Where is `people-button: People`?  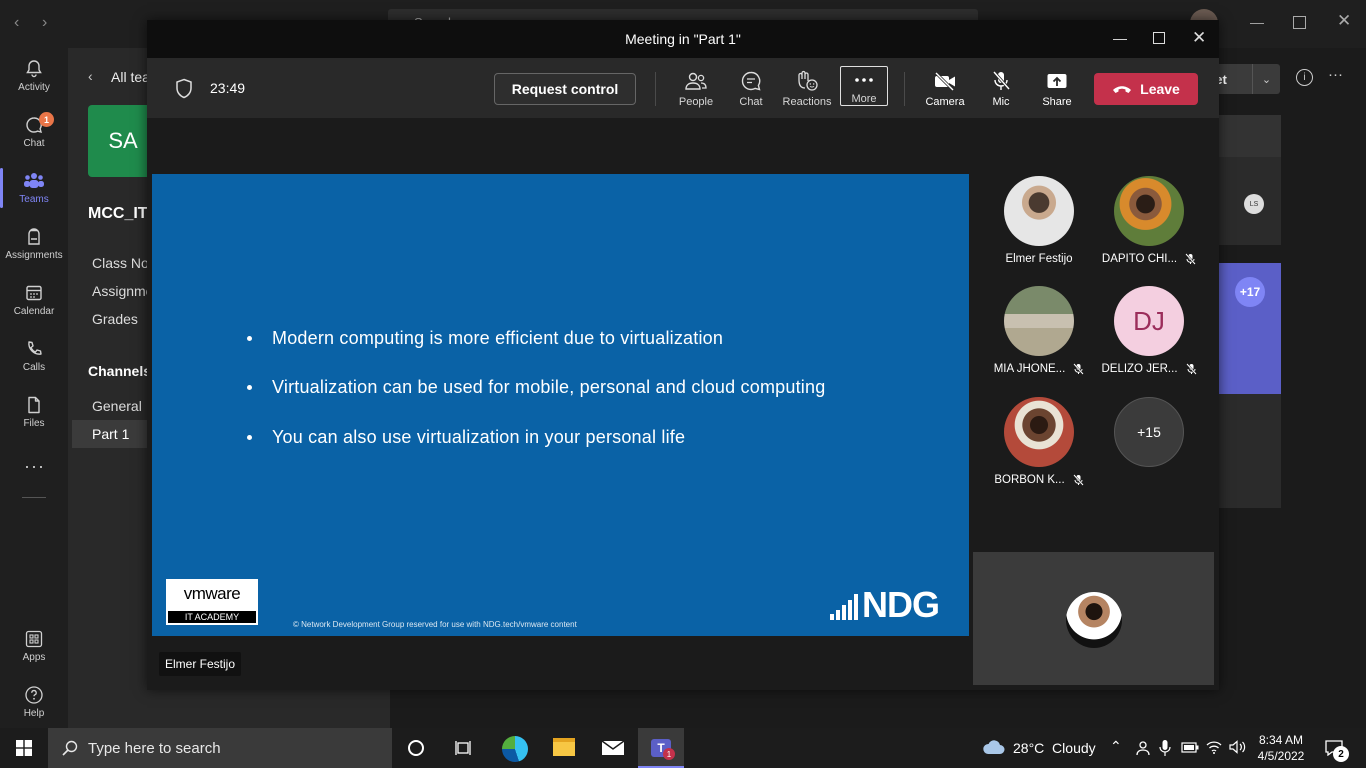 people-button: People is located at coordinates (696, 92).